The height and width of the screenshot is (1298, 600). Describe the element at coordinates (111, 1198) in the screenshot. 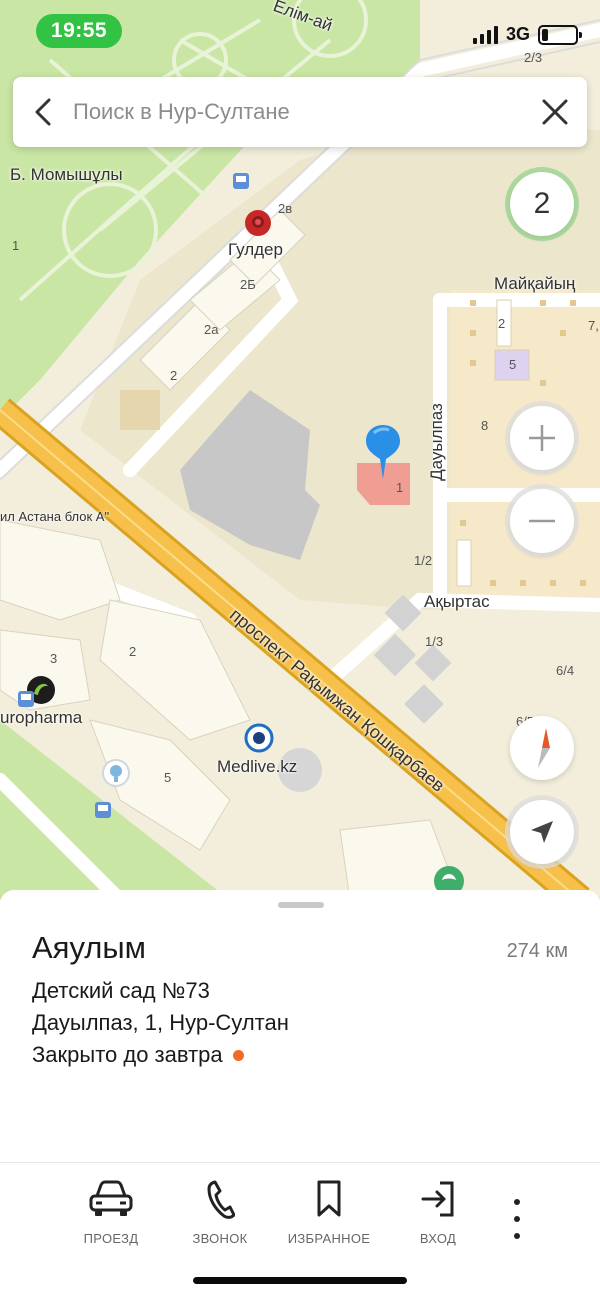

I see `car-icon` at that location.